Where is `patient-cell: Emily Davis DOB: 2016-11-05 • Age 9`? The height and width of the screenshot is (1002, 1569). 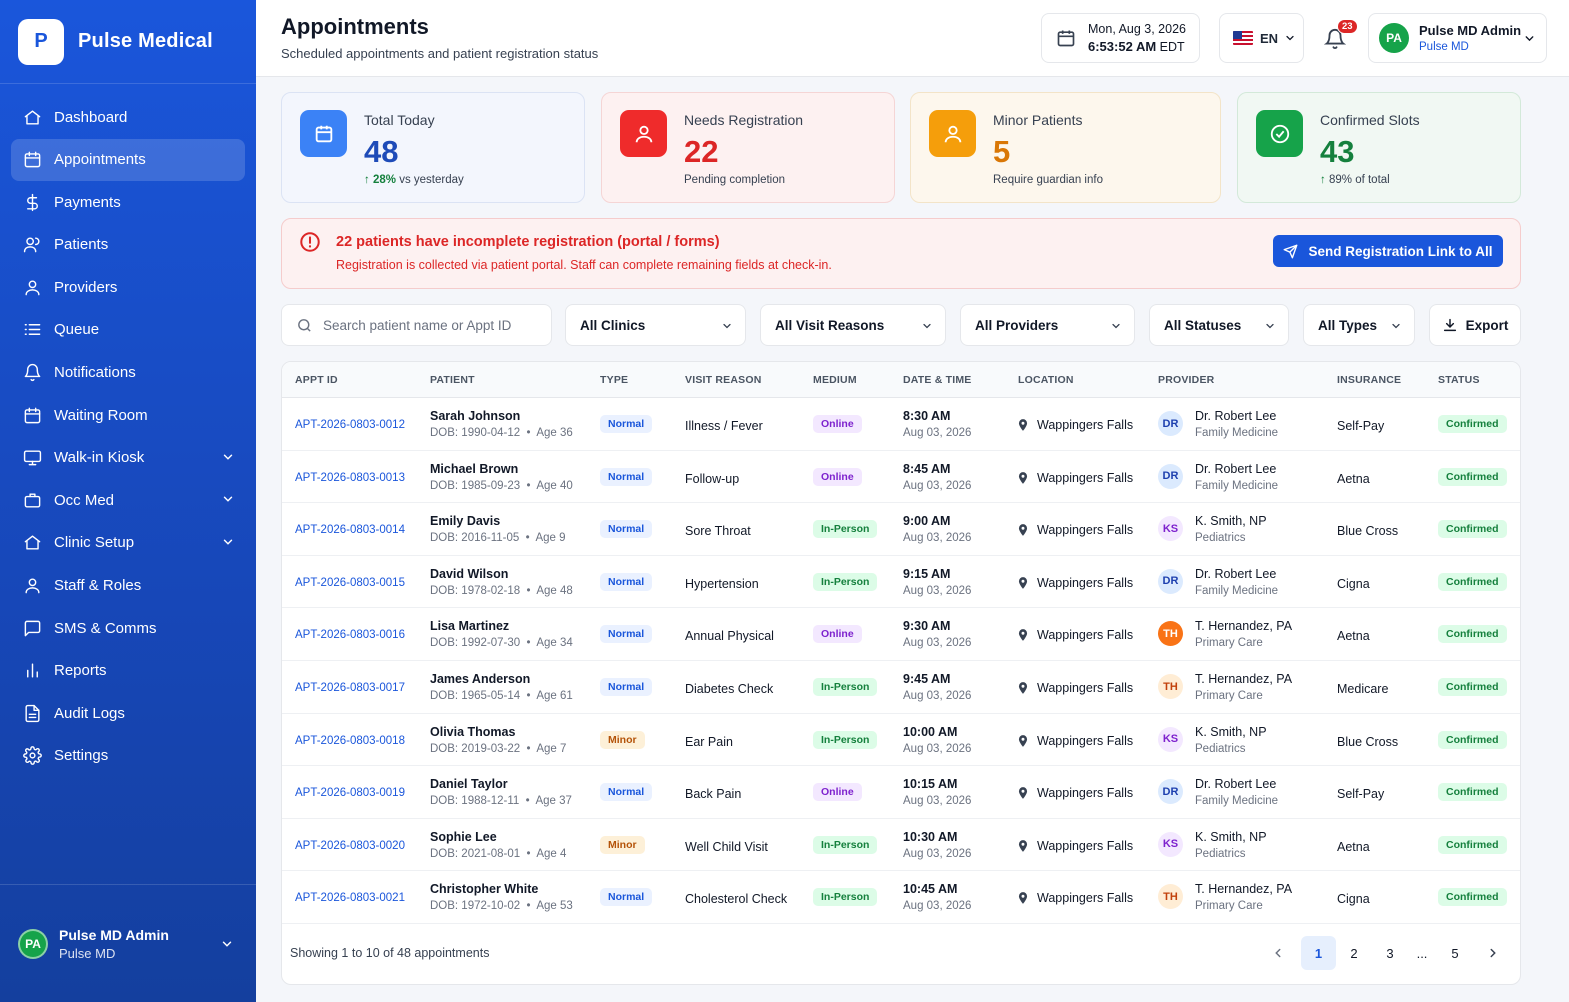
patient-cell: Emily Davis DOB: 2016-11-05 • Age 9 is located at coordinates (498, 529).